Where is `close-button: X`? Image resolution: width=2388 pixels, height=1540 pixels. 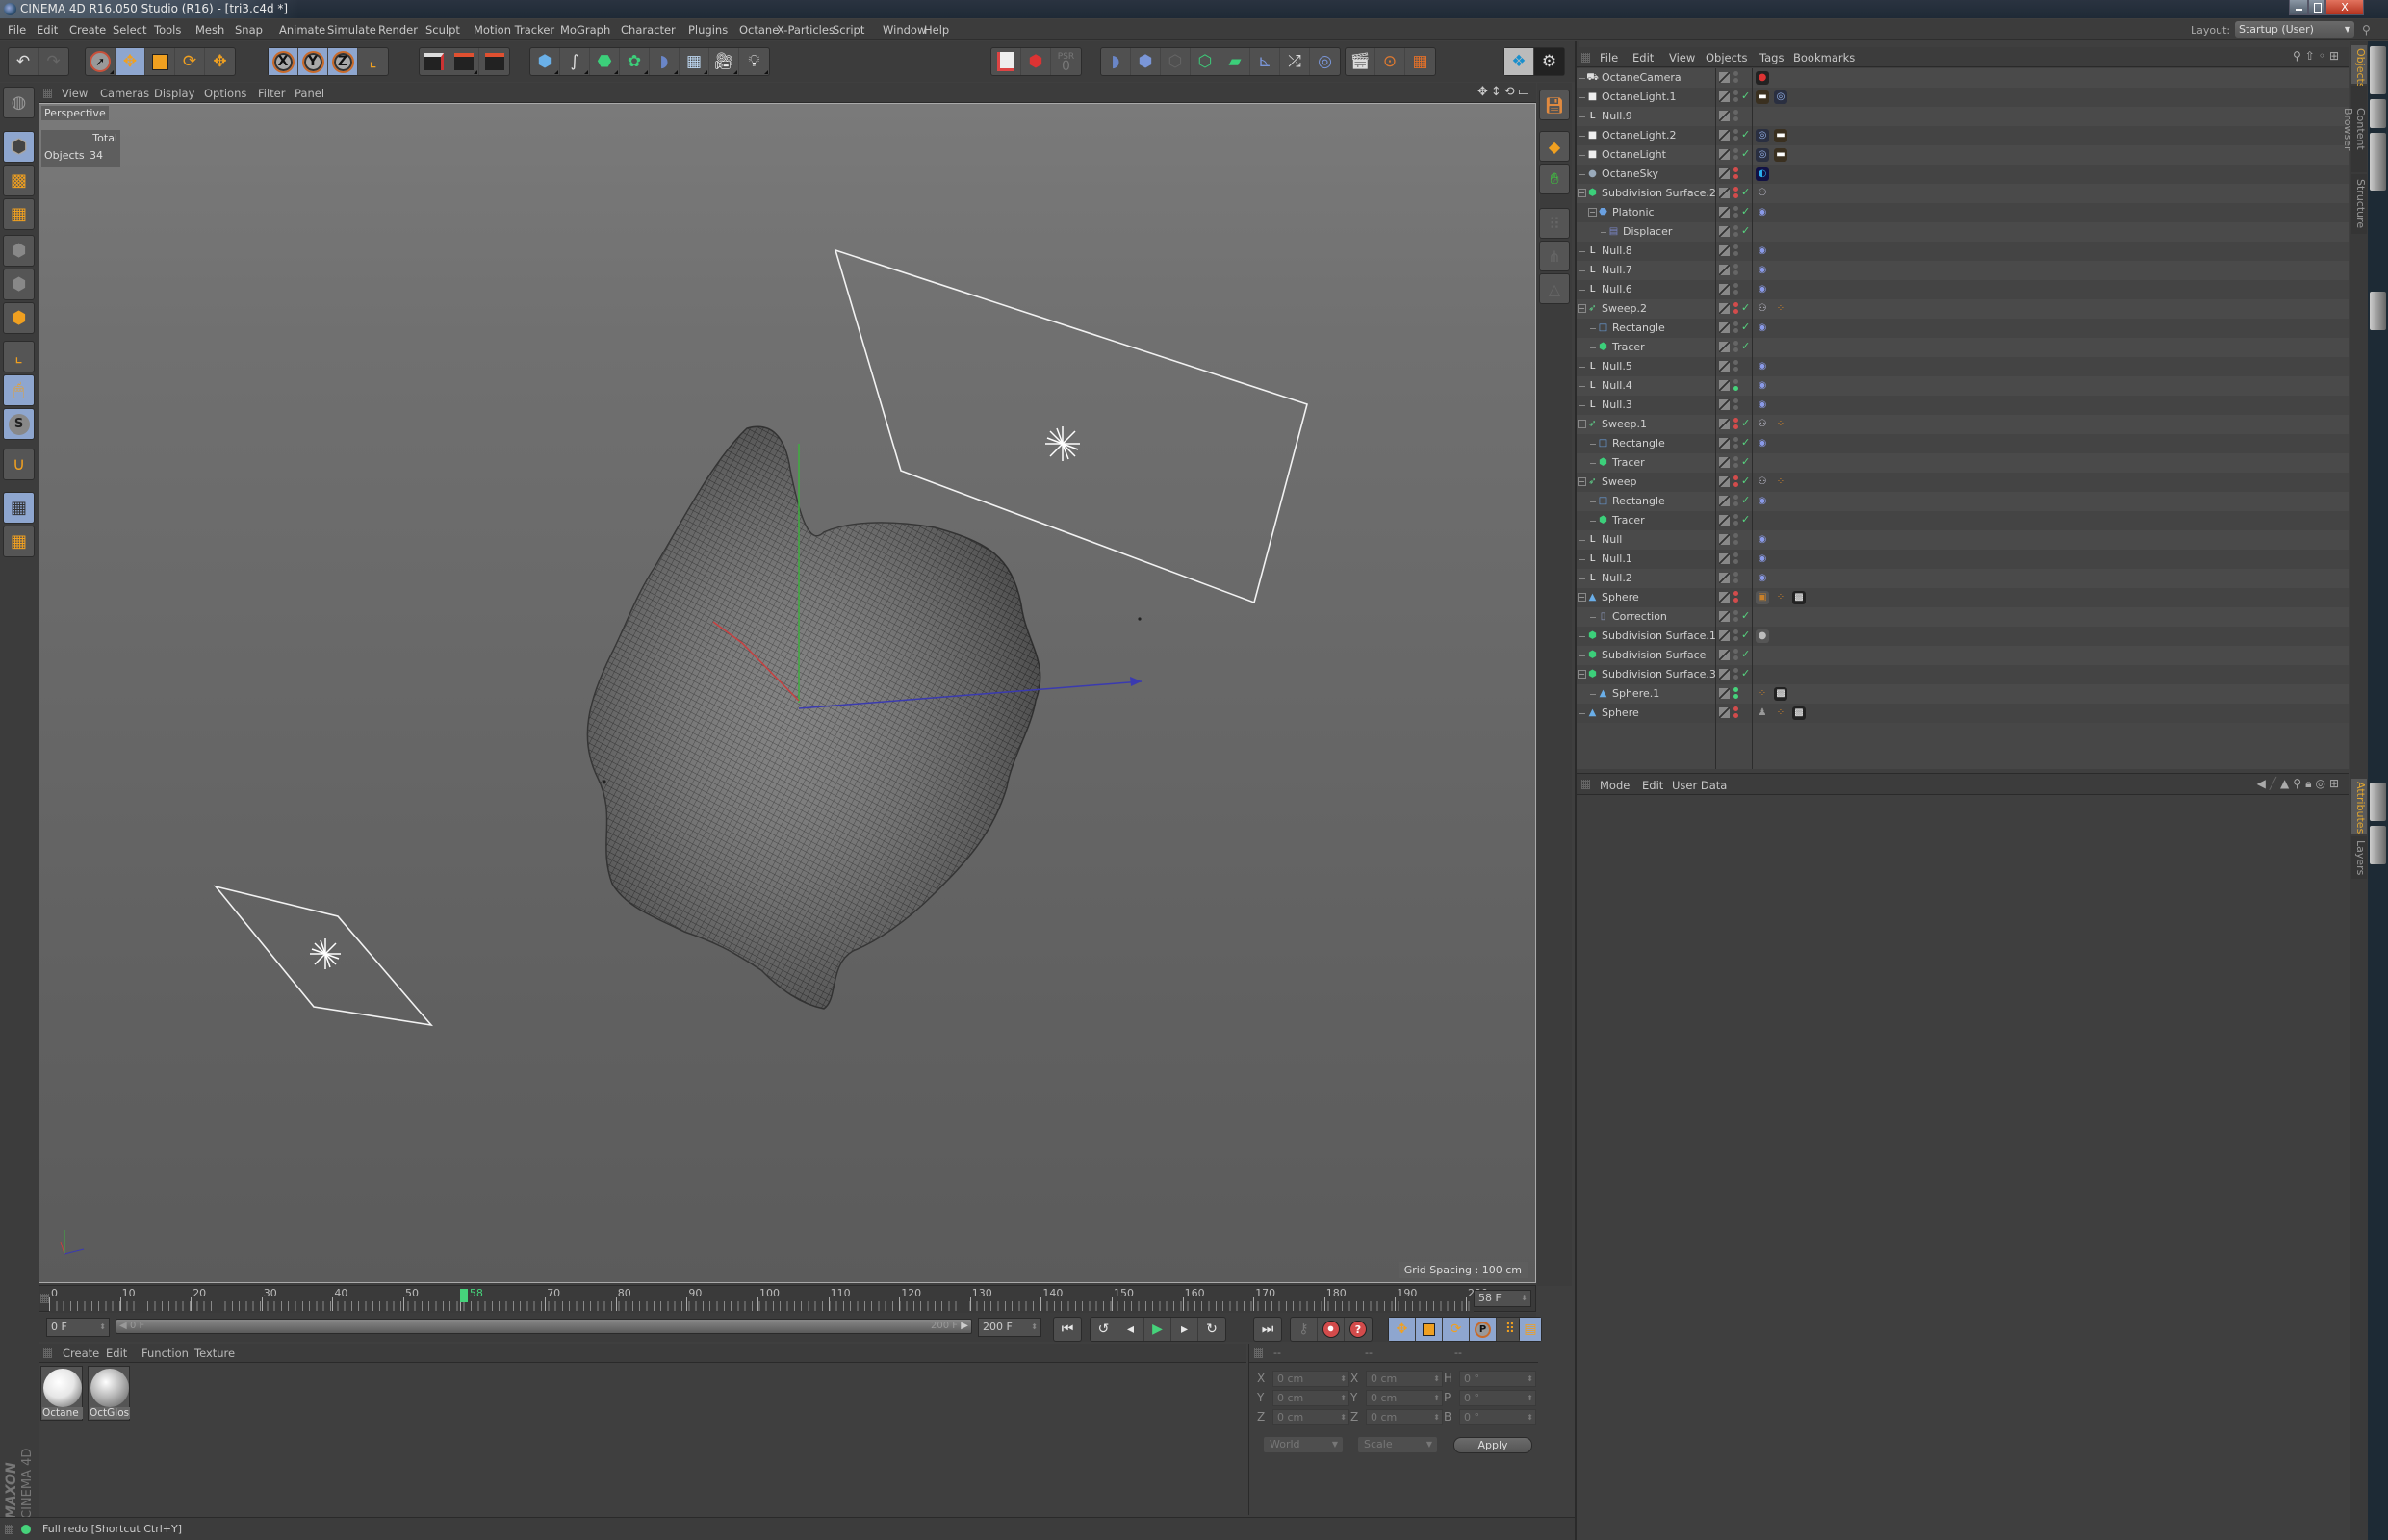
close-button: X is located at coordinates (2344, 7).